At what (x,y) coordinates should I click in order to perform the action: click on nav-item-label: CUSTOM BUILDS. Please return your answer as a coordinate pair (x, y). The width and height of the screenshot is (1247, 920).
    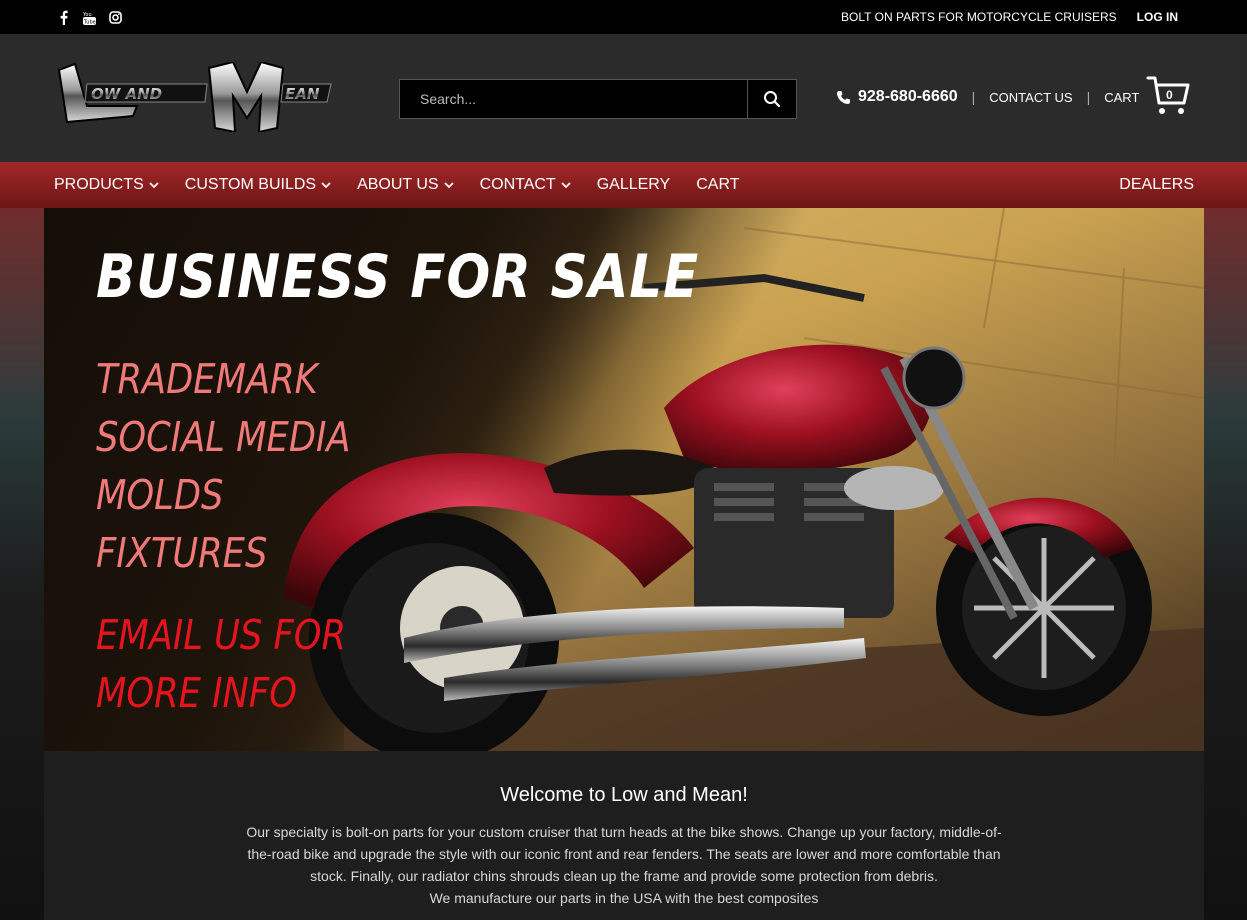
    Looking at the image, I should click on (250, 184).